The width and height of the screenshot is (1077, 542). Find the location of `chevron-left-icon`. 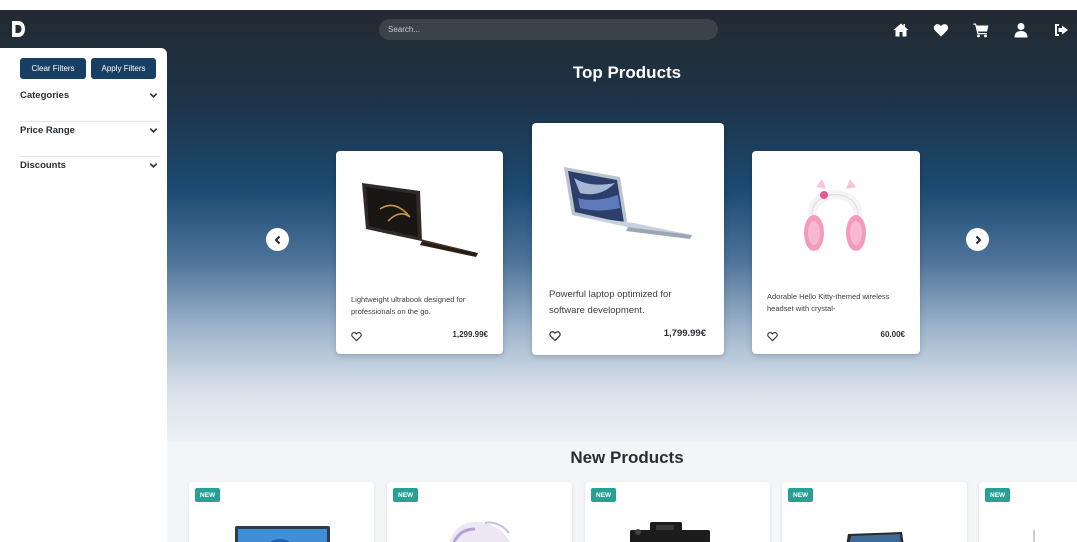

chevron-left-icon is located at coordinates (277, 239).